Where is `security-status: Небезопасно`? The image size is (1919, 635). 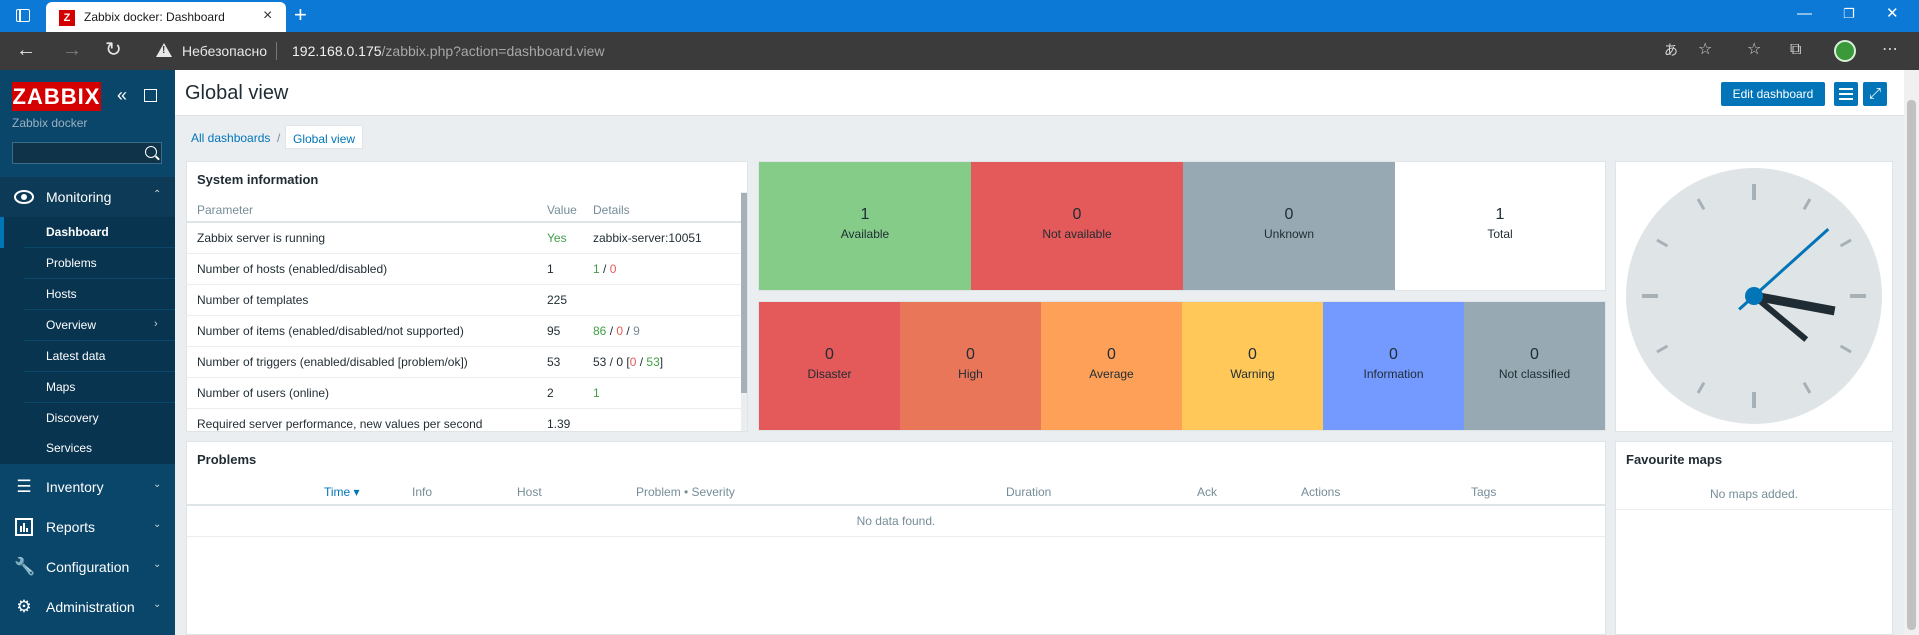
security-status: Небезопасно is located at coordinates (224, 51).